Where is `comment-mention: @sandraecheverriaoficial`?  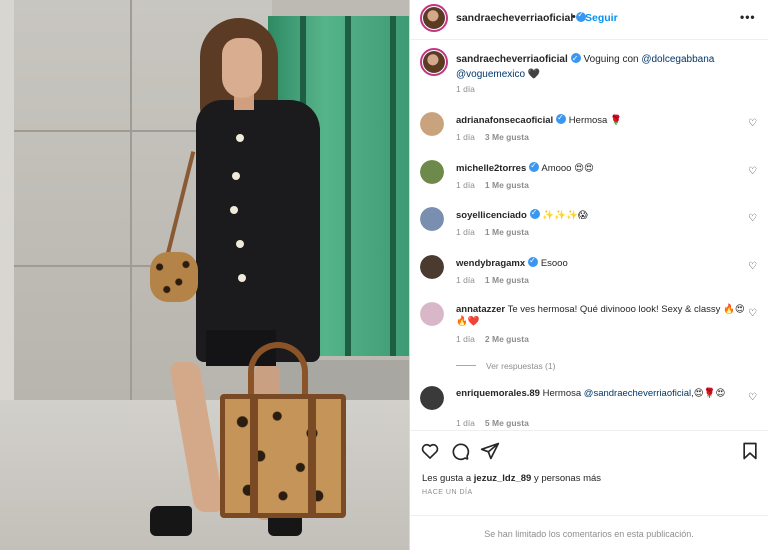 comment-mention: @sandraecheverriaoficial is located at coordinates (637, 393).